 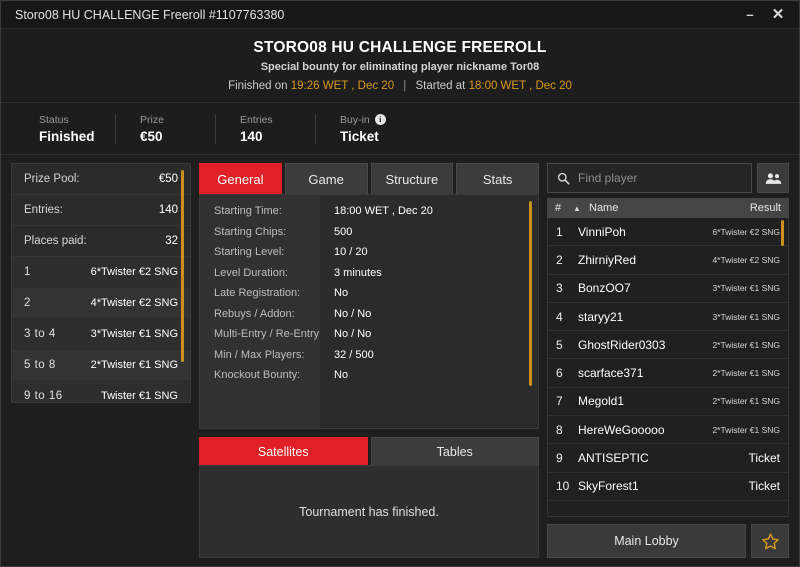 I want to click on table-row: 10 SkyForest1 Ticket, so click(x=668, y=487).